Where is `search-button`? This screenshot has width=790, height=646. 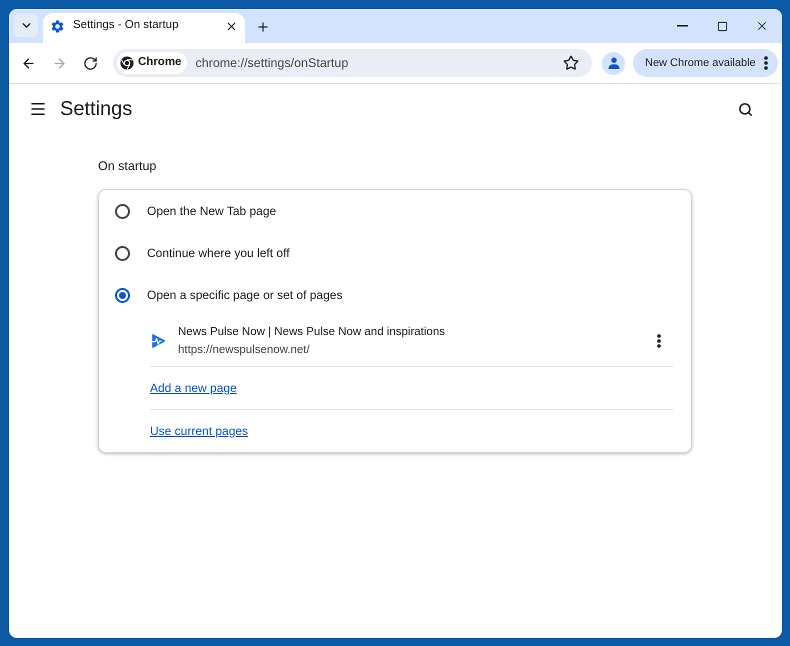 search-button is located at coordinates (745, 109).